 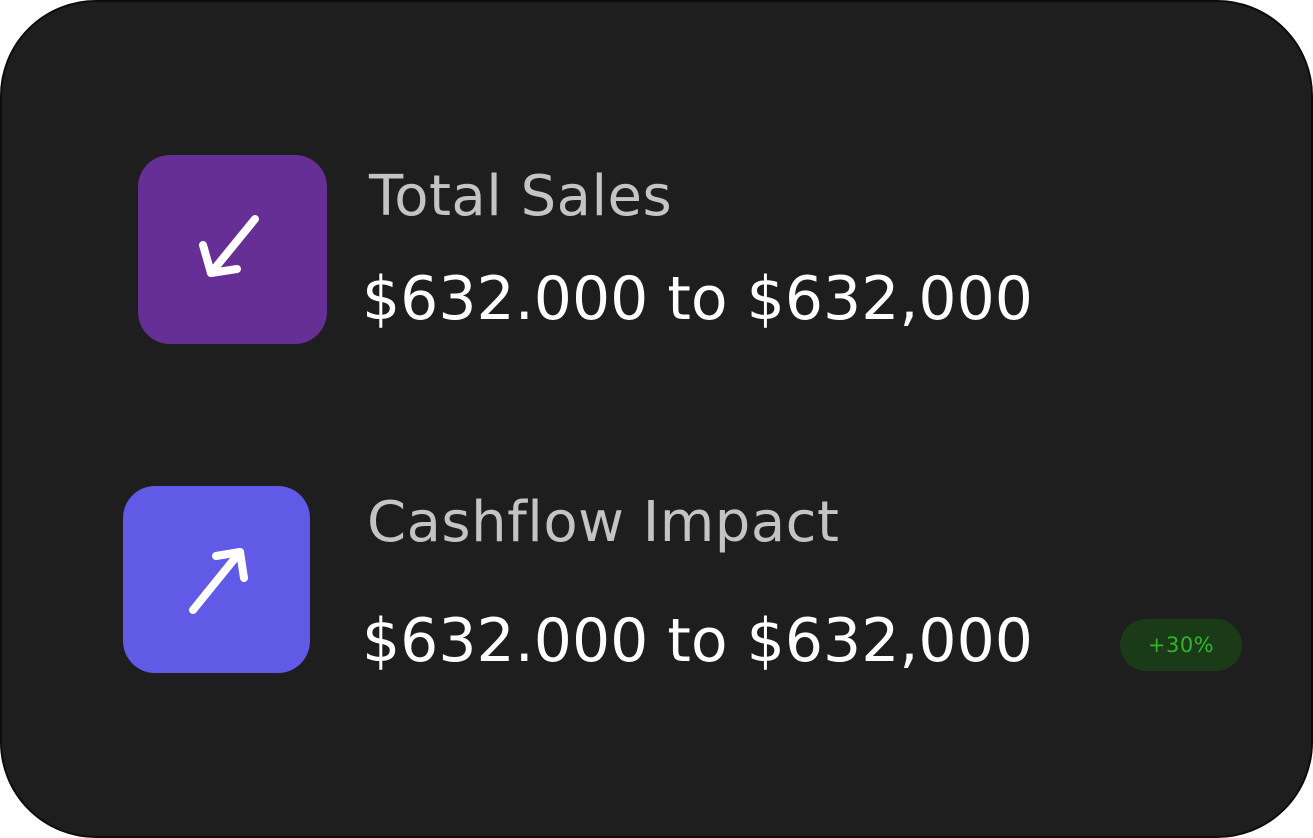 I want to click on arrow-up-right-icon, so click(x=218, y=581).